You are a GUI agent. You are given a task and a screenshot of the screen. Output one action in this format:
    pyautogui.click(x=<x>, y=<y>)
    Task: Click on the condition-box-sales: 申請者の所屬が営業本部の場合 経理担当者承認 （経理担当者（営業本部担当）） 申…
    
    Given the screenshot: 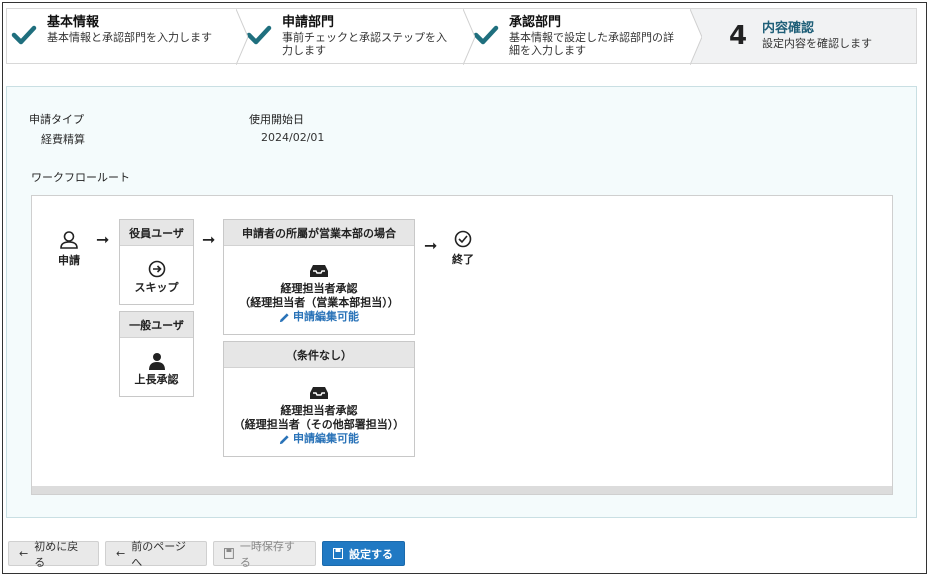 What is the action you would take?
    pyautogui.click(x=319, y=277)
    